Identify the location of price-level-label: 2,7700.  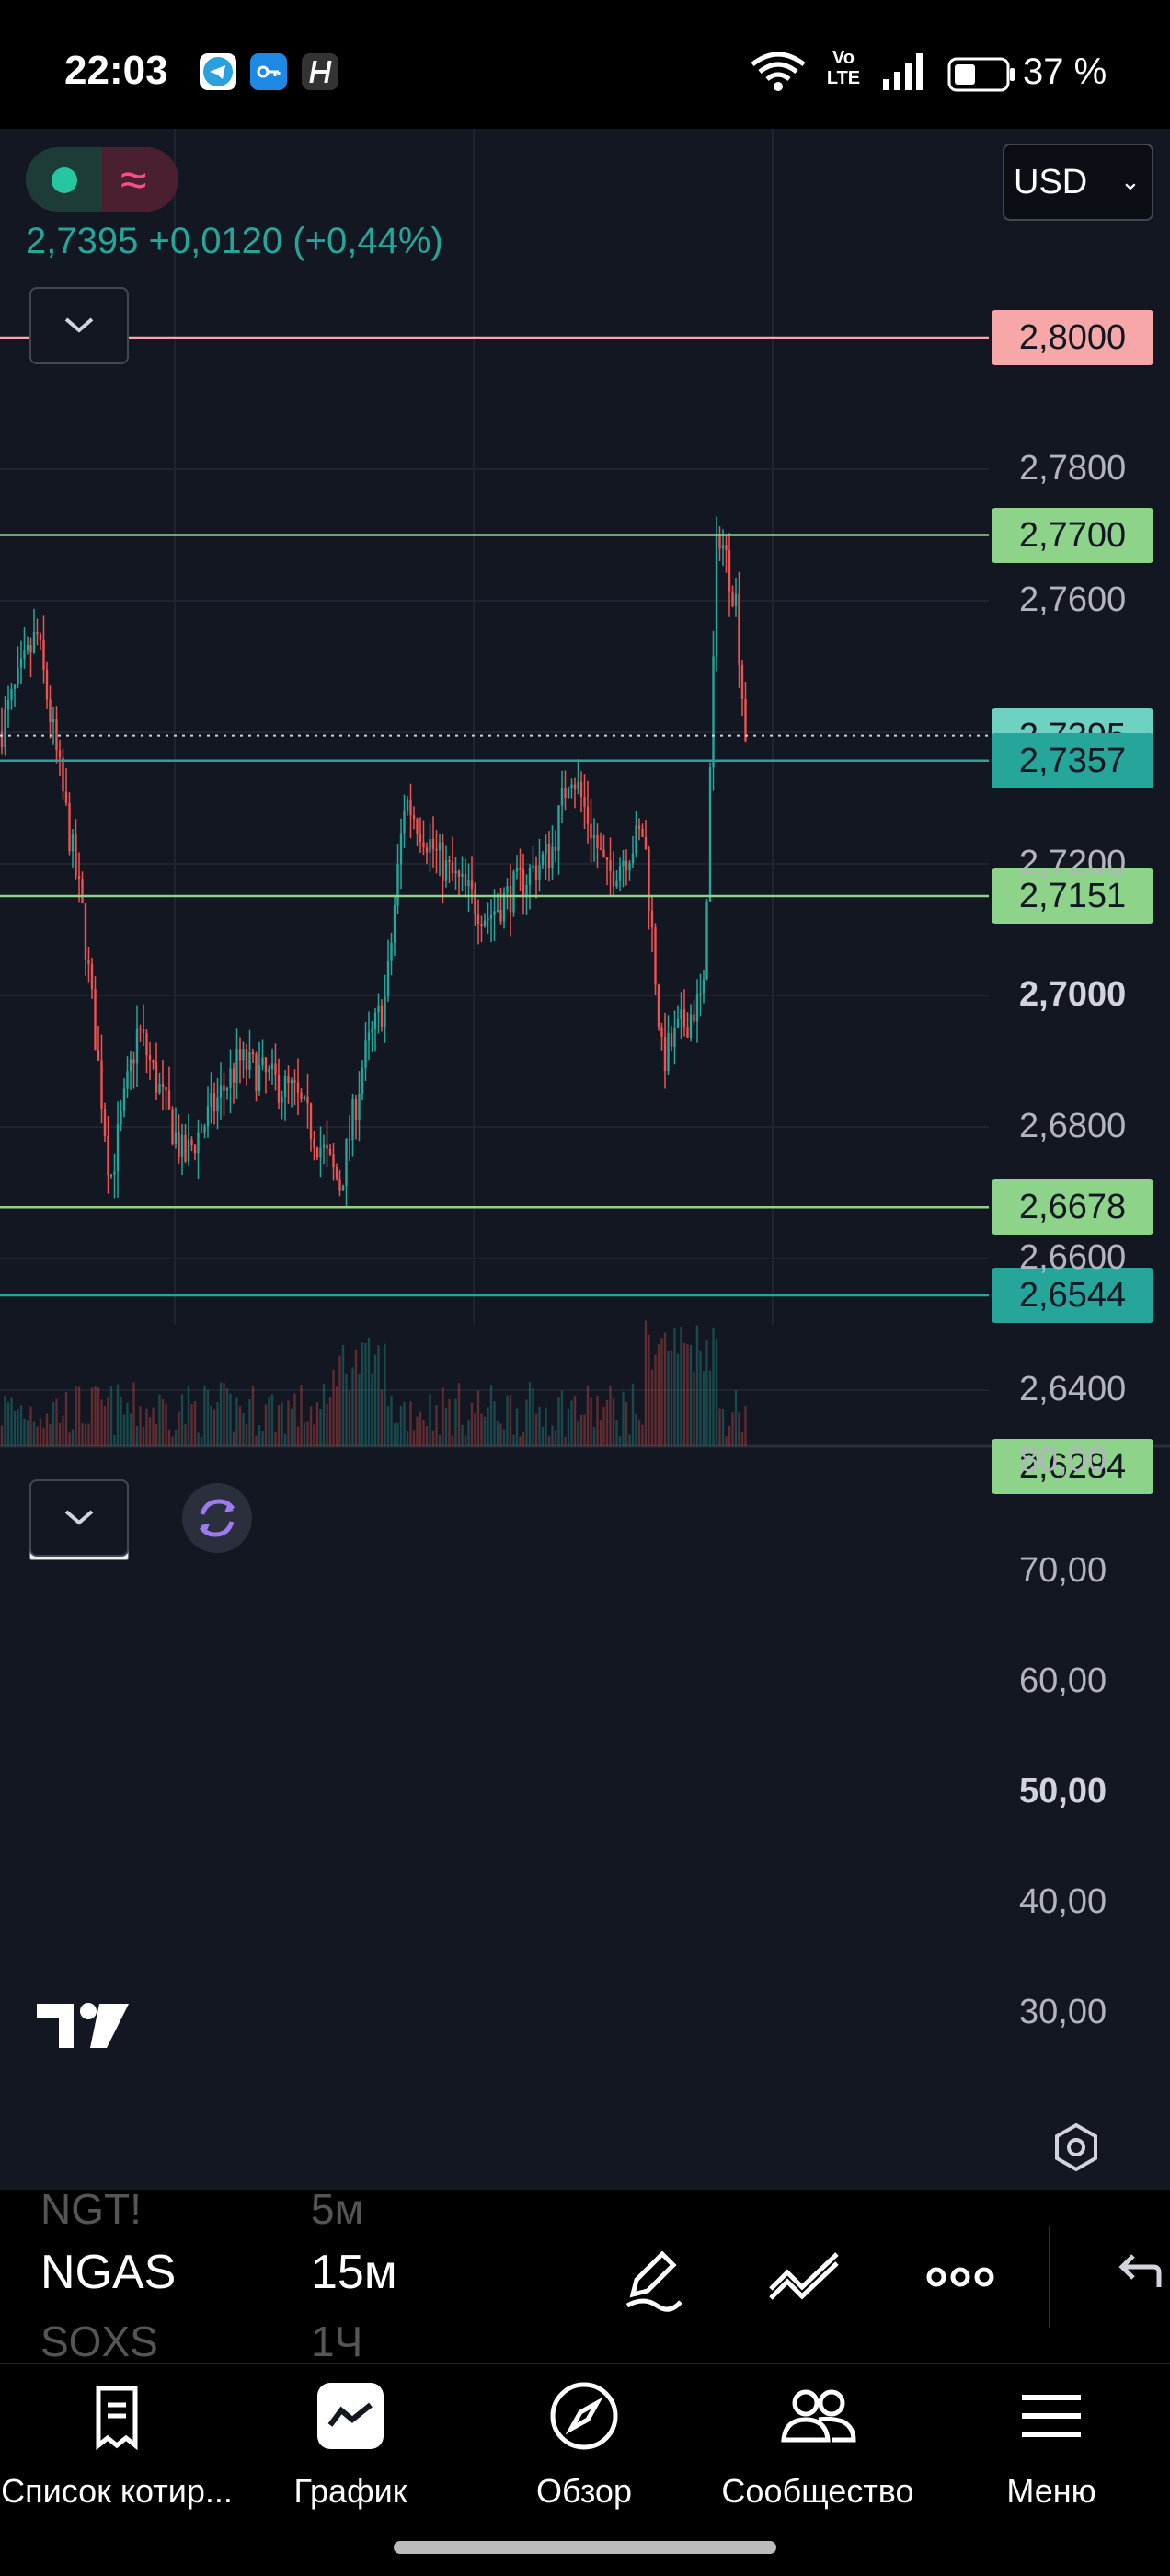
(1072, 535).